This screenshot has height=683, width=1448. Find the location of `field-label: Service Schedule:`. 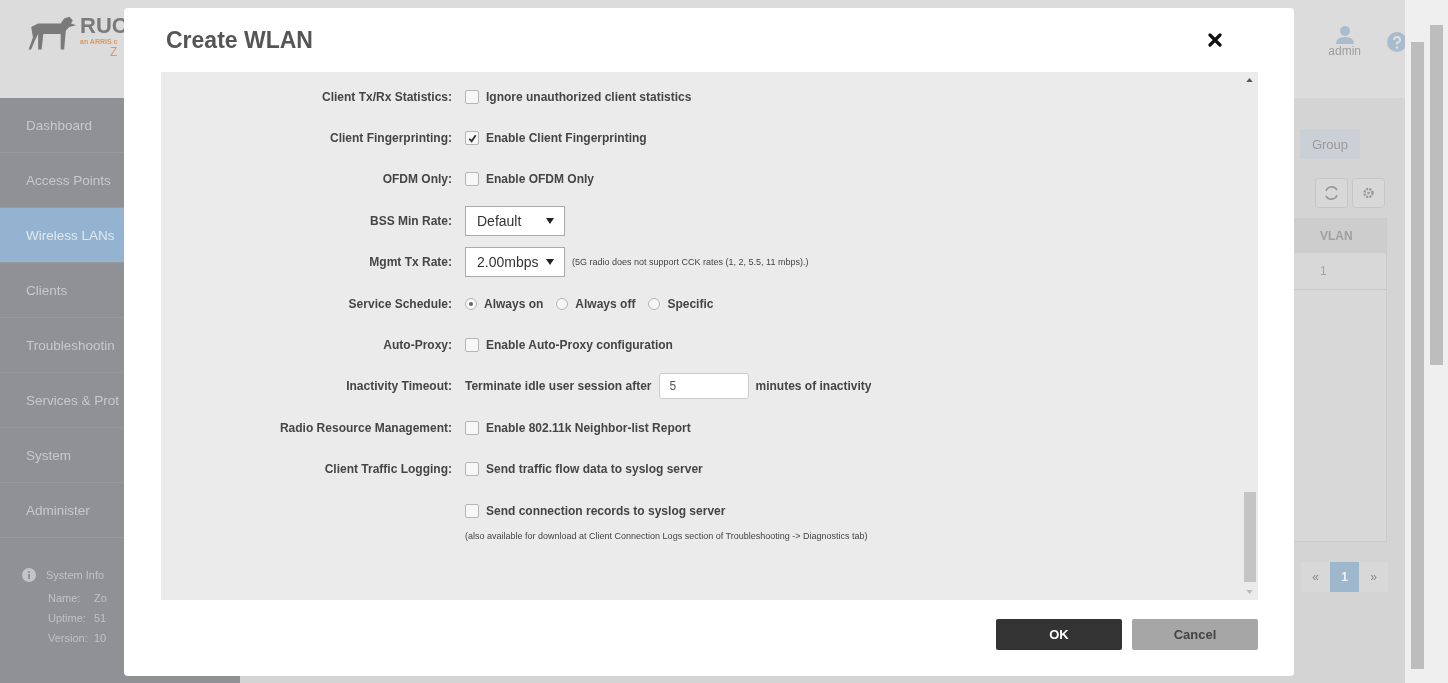

field-label: Service Schedule: is located at coordinates (400, 303).